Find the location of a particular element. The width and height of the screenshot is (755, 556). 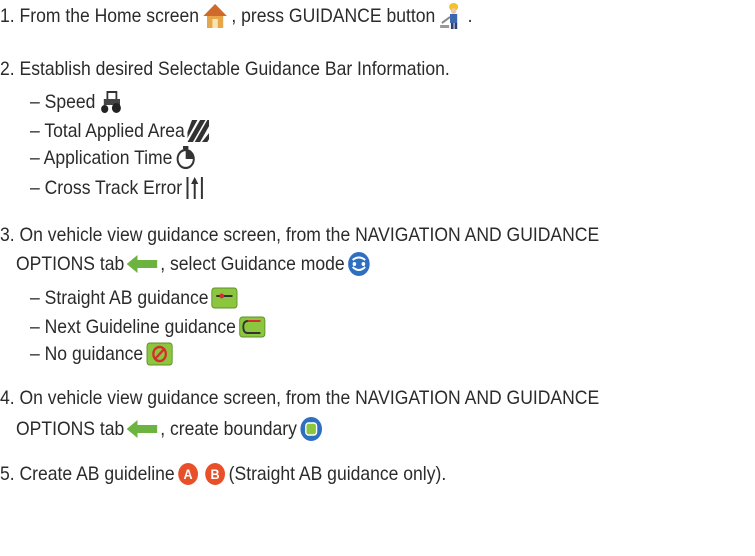

step-2-item-time: – Application Time is located at coordinates (114, 158).